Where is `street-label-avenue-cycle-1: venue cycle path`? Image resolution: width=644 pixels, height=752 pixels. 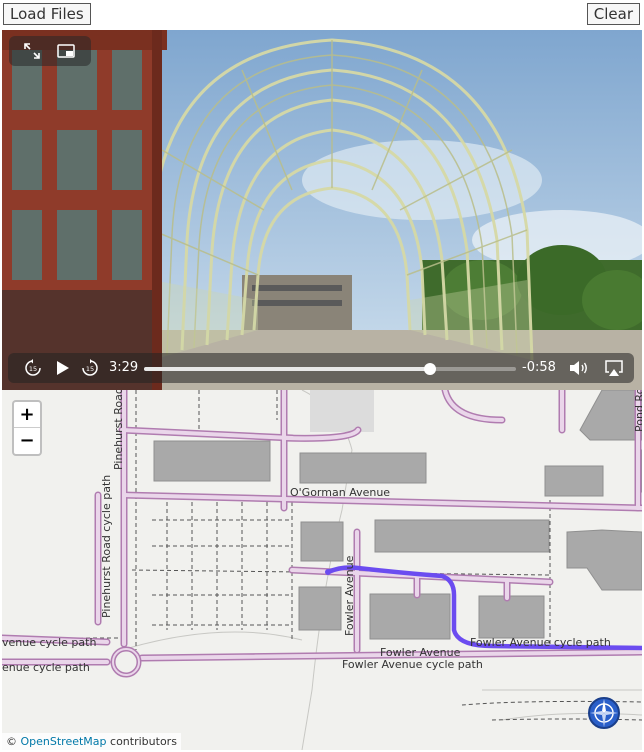 street-label-avenue-cycle-1: venue cycle path is located at coordinates (49, 642).